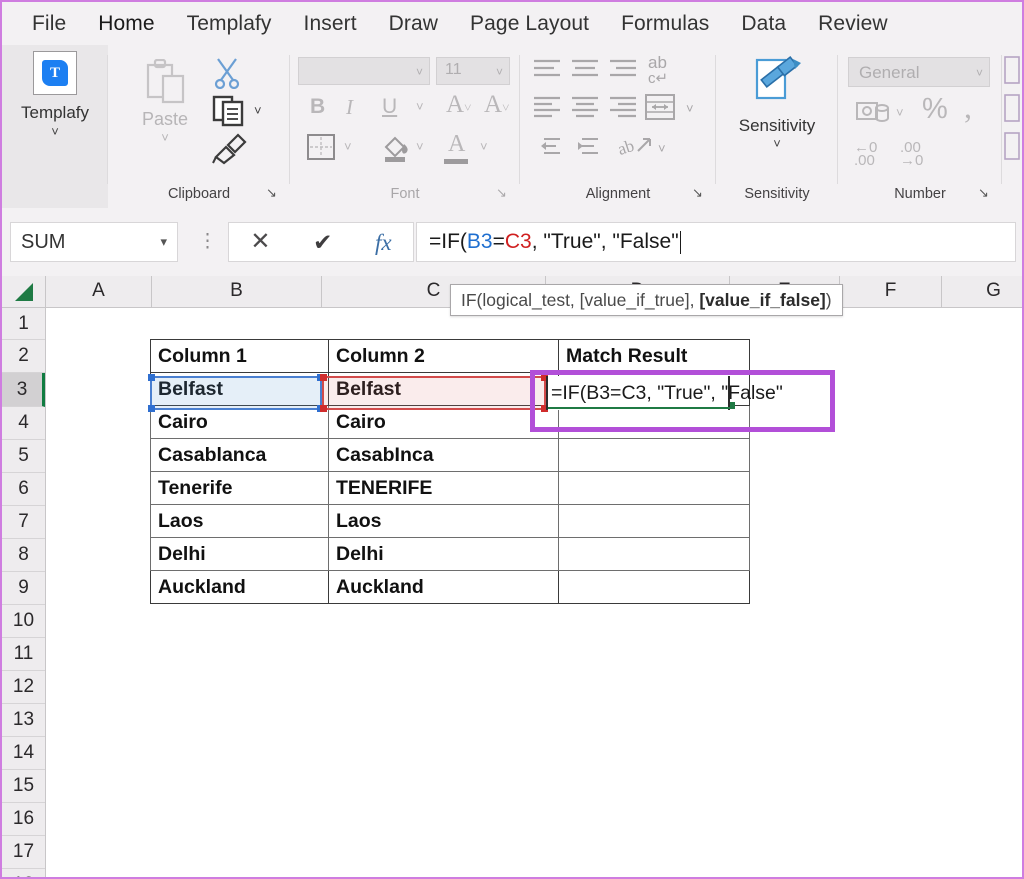 The height and width of the screenshot is (879, 1024). I want to click on paste-button: Paste ˅, so click(165, 102).